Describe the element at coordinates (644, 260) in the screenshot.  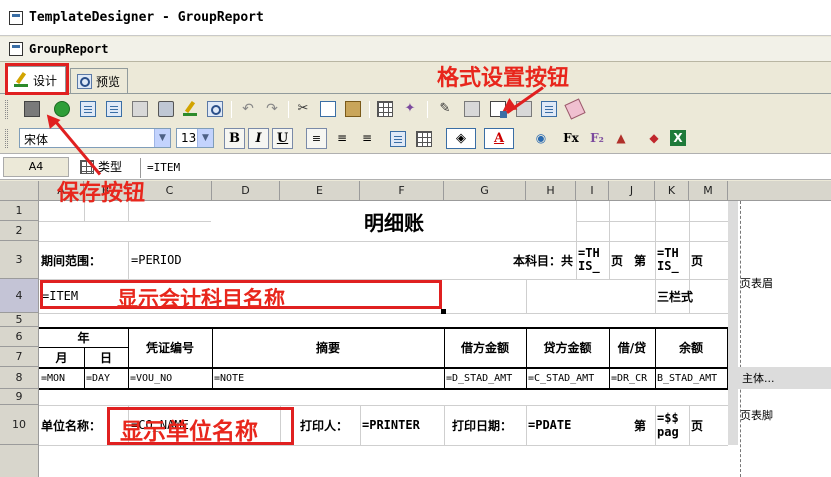
I see `page-no-label: 第` at that location.